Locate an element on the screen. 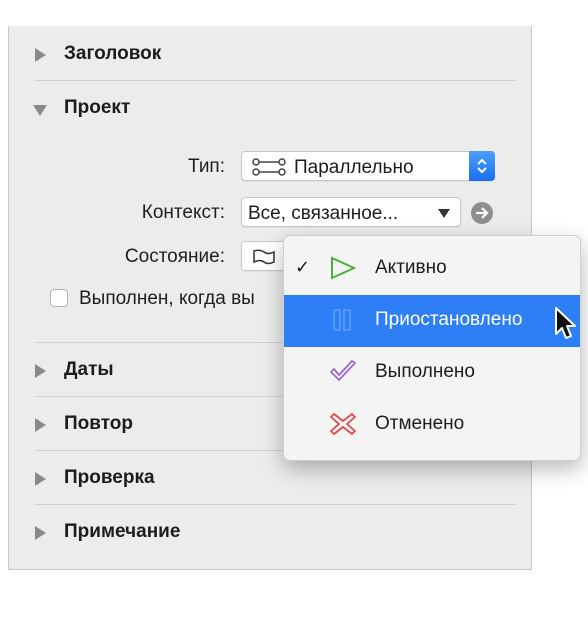 The width and height of the screenshot is (588, 622). checkmark-selected-icon: ✓ is located at coordinates (303, 267).